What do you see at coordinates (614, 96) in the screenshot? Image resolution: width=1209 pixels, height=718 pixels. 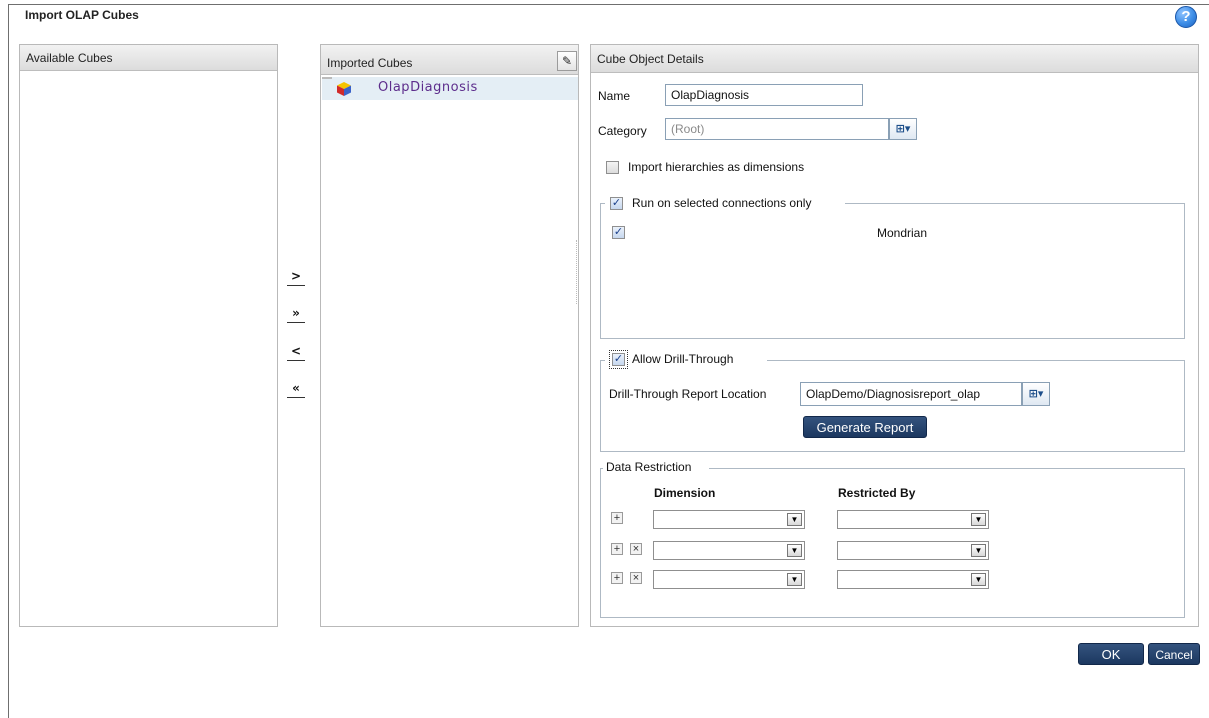 I see `name-label: Name` at bounding box center [614, 96].